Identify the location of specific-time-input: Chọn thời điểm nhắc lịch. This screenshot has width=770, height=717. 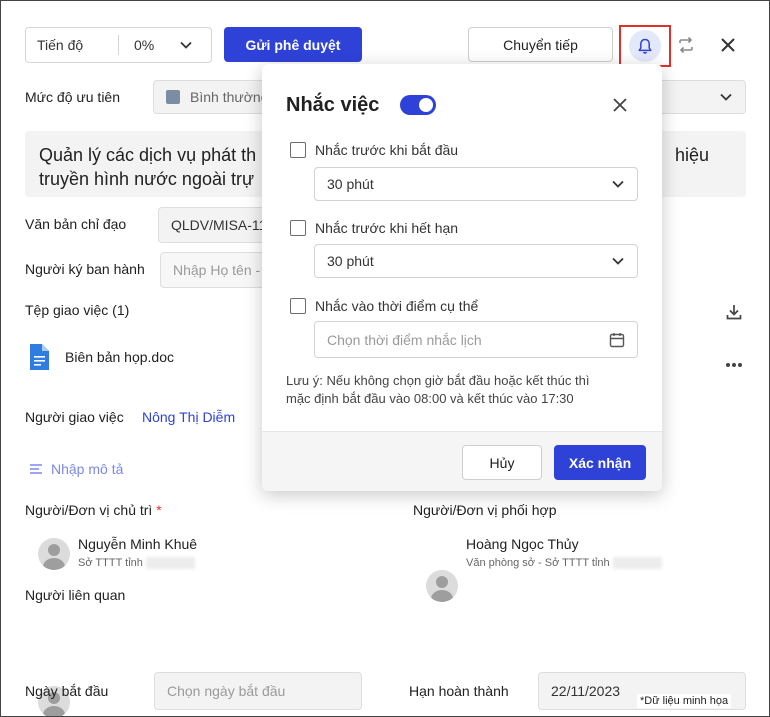
(476, 339).